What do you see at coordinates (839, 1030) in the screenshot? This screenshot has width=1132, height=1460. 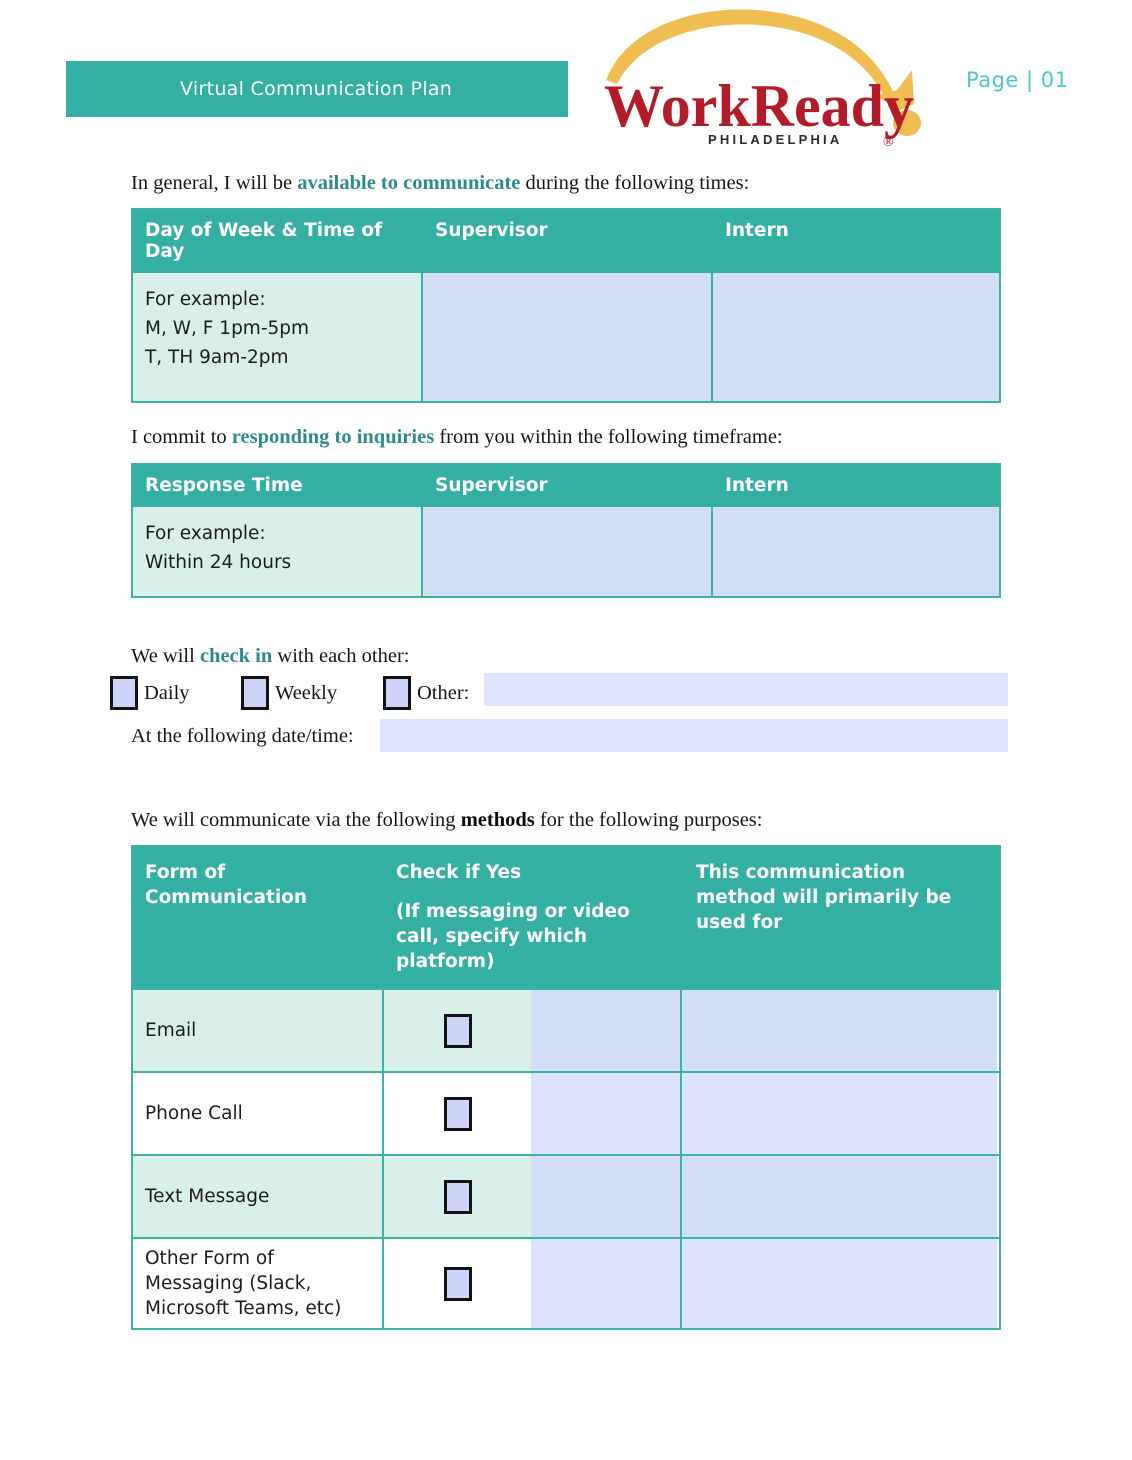 I see `methods-purpose-input-email` at bounding box center [839, 1030].